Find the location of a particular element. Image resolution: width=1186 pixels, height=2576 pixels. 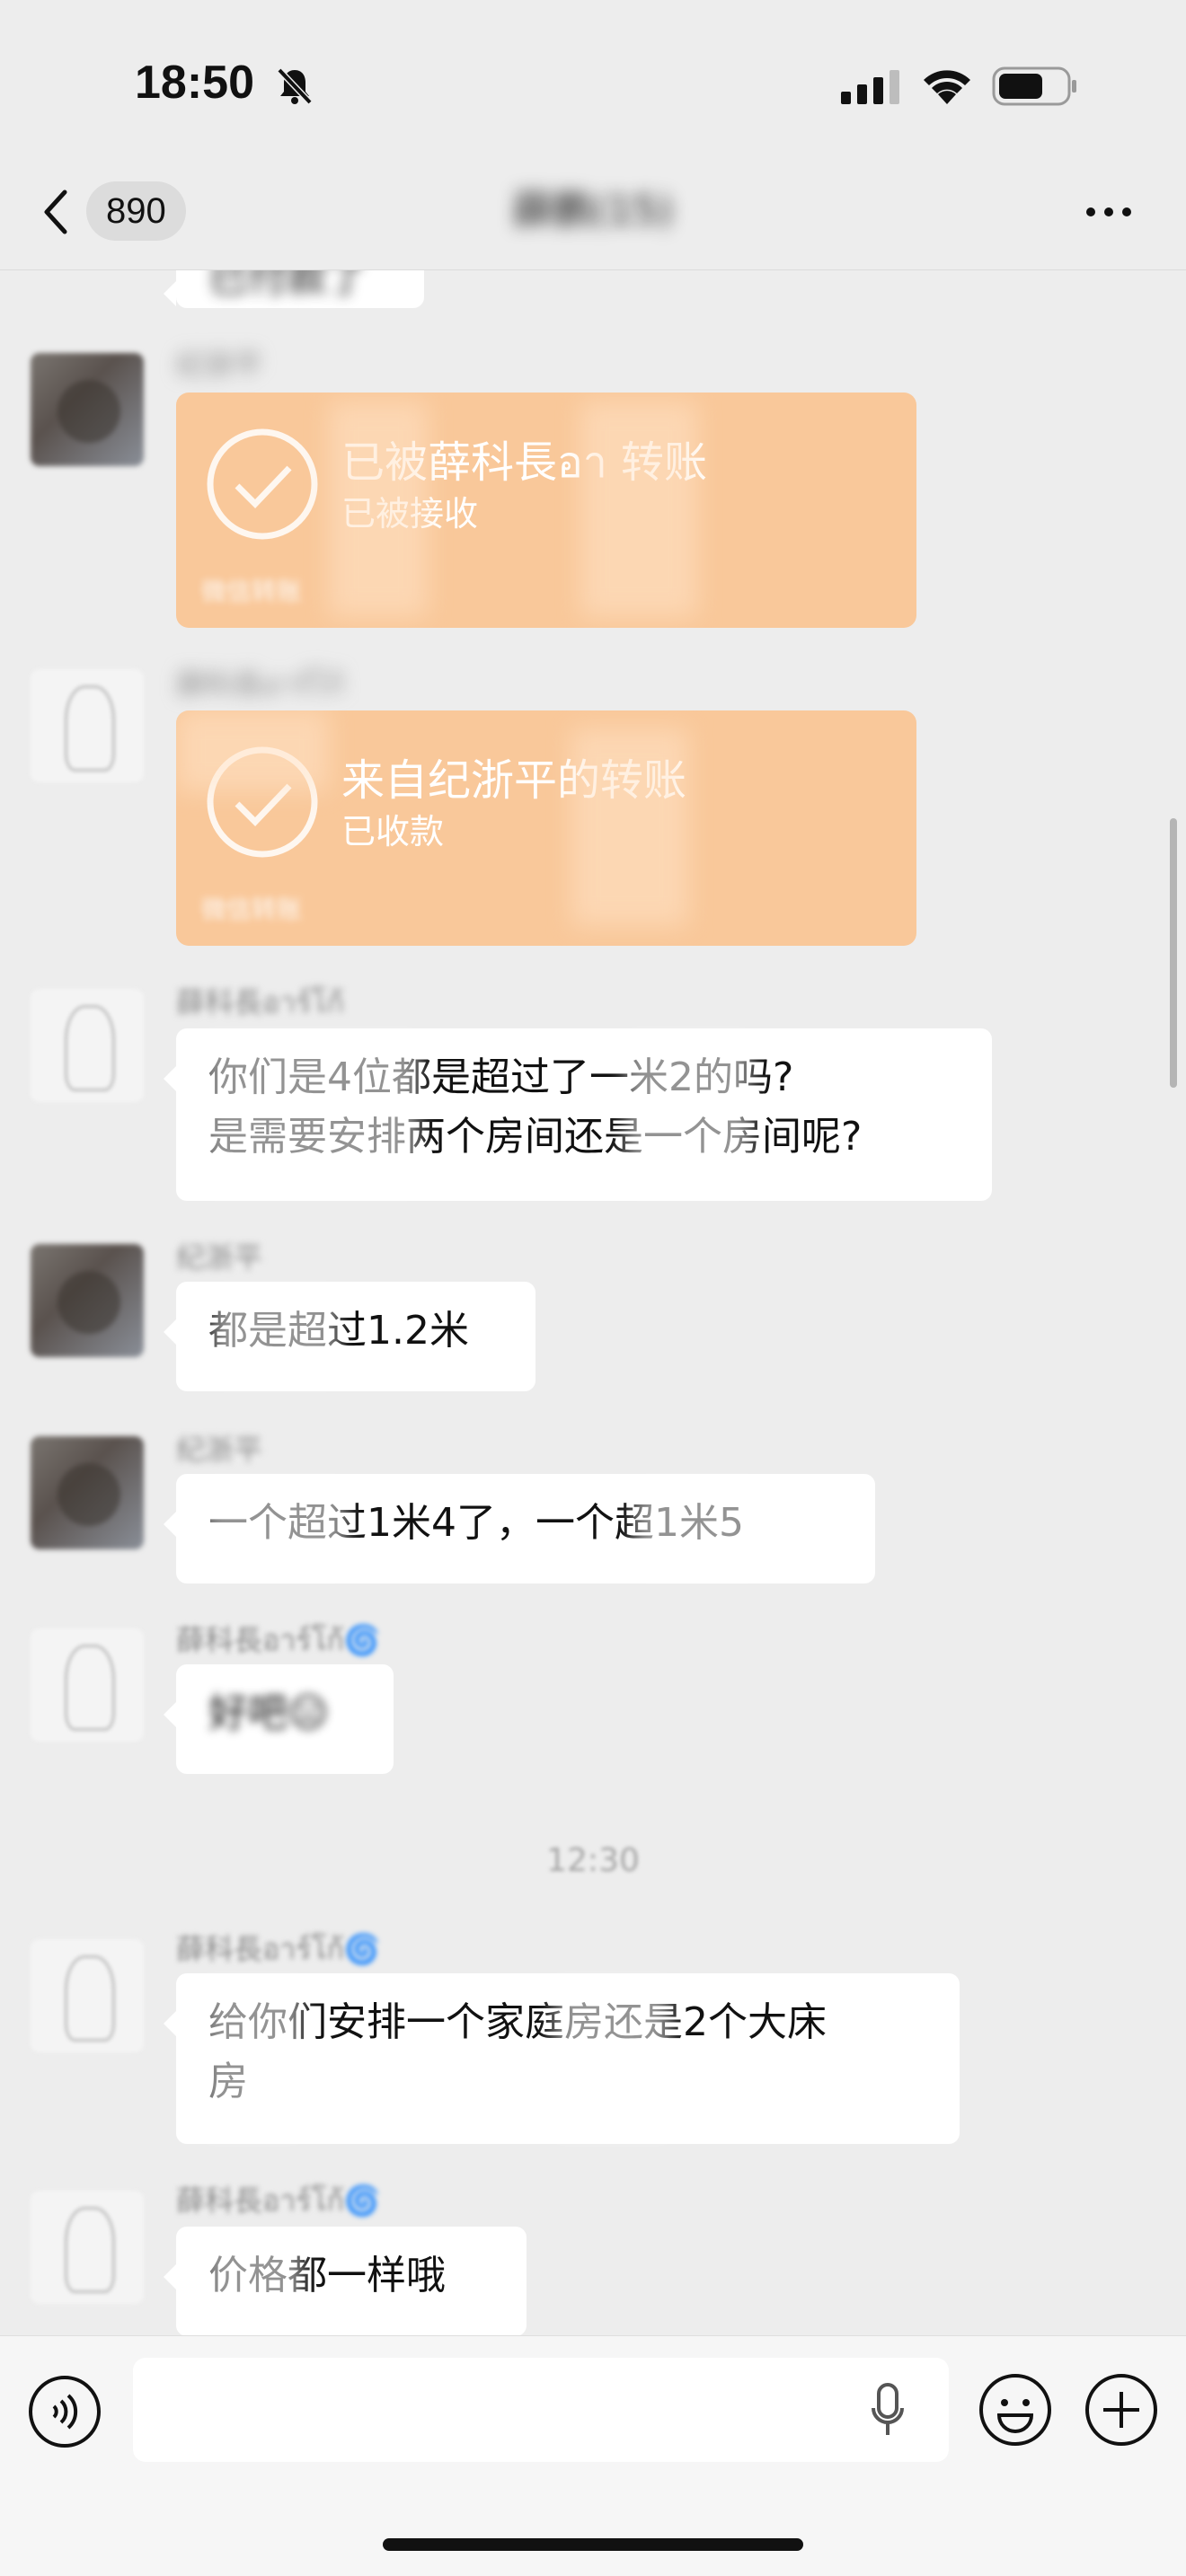

ellipsis-icon is located at coordinates (1109, 212).